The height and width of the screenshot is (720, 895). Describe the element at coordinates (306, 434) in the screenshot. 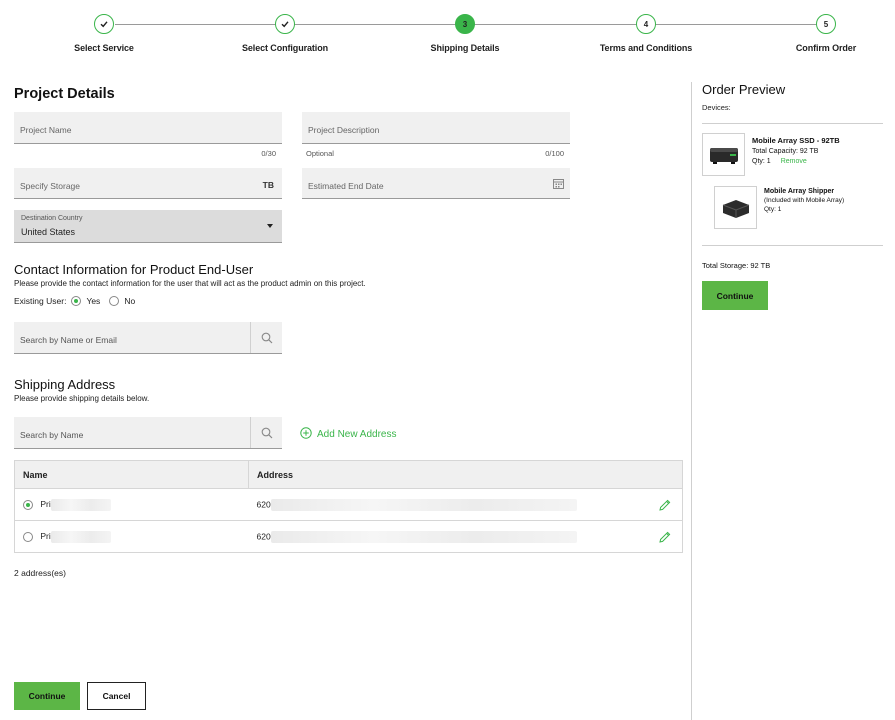

I see `plus-circle-icon` at that location.